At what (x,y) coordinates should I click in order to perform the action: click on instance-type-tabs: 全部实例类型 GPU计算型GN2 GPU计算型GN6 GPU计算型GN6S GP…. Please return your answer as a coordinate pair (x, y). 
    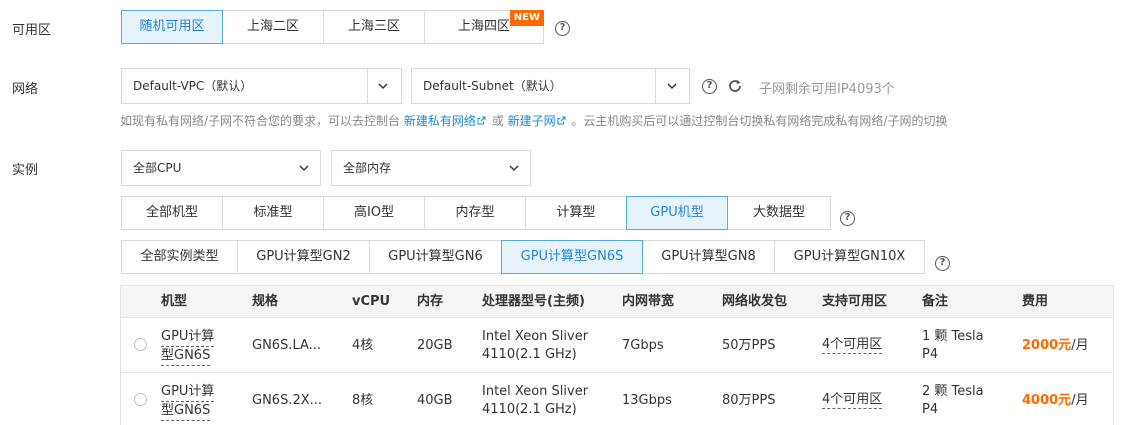
    Looking at the image, I should click on (523, 257).